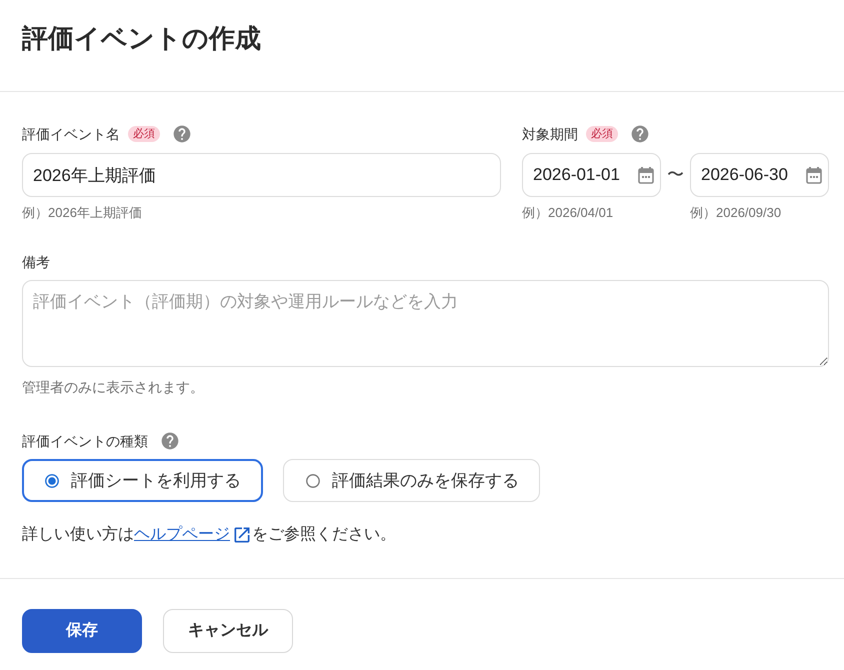 This screenshot has width=844, height=670. What do you see at coordinates (550, 134) in the screenshot?
I see `field-label: 対象期間` at bounding box center [550, 134].